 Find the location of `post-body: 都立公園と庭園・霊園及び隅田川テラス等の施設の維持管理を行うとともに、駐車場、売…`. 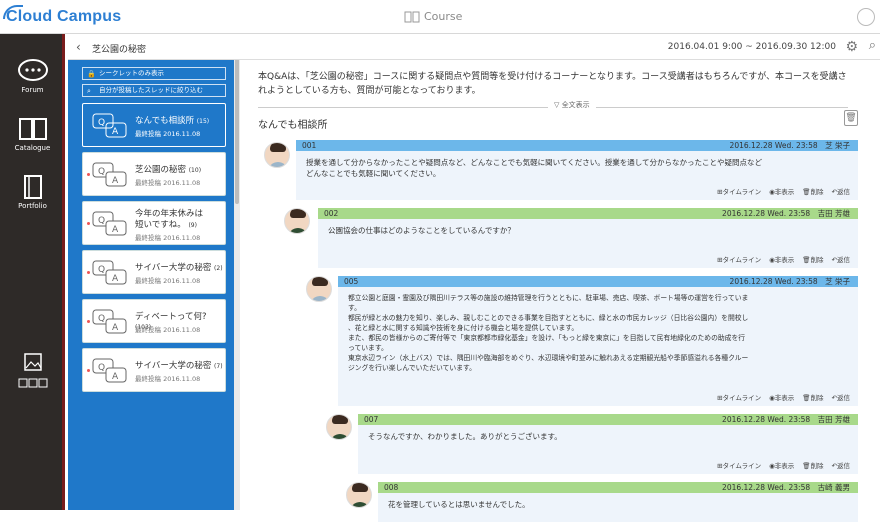

post-body: 都立公園と庭園・霊園及び隅田川テラス等の施設の維持管理を行うとともに、駐車場、売… is located at coordinates (598, 333).